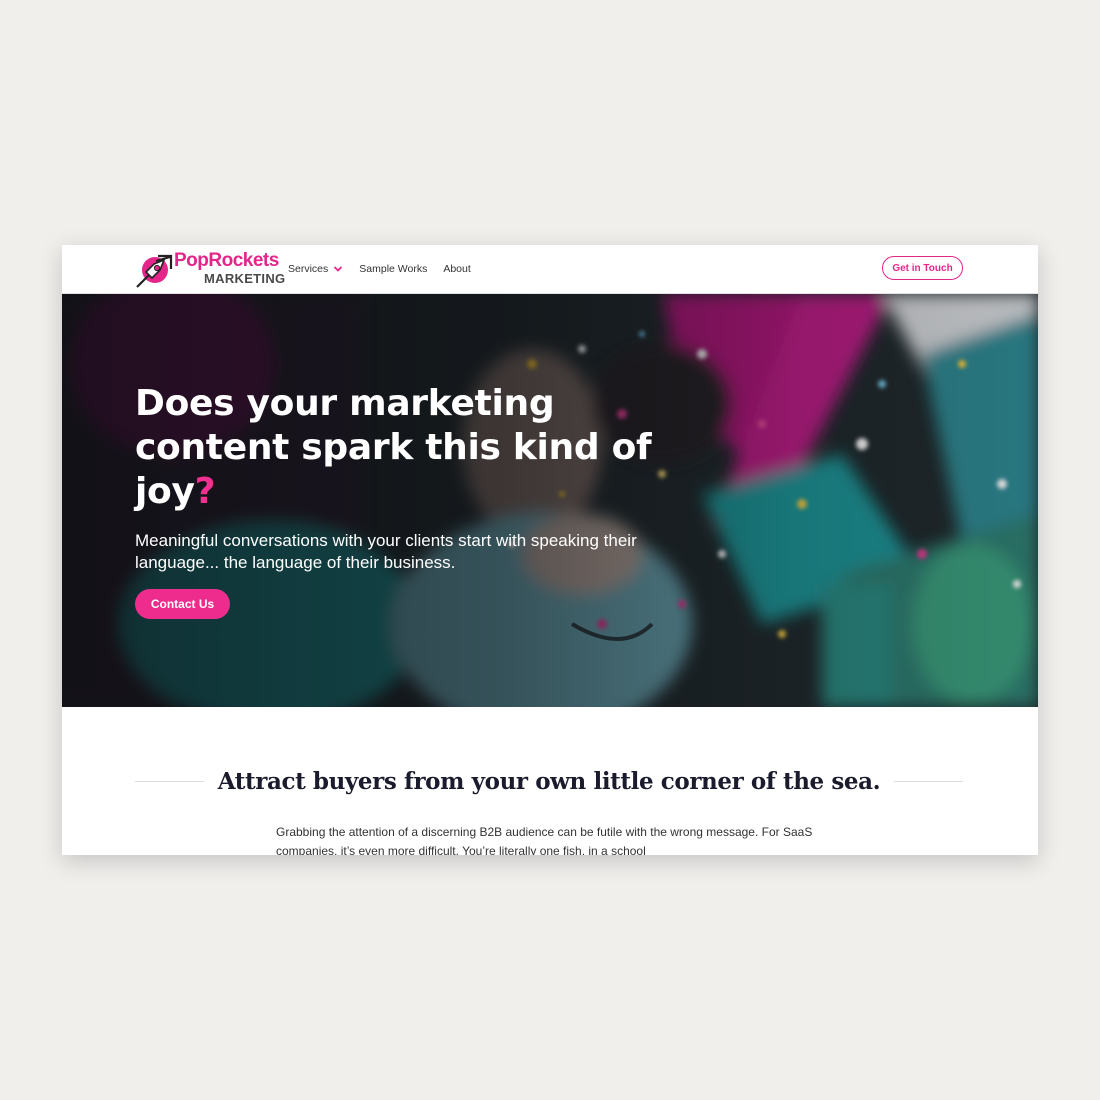 Image resolution: width=1100 pixels, height=1100 pixels. I want to click on logo-word-pop: Pop, so click(191, 260).